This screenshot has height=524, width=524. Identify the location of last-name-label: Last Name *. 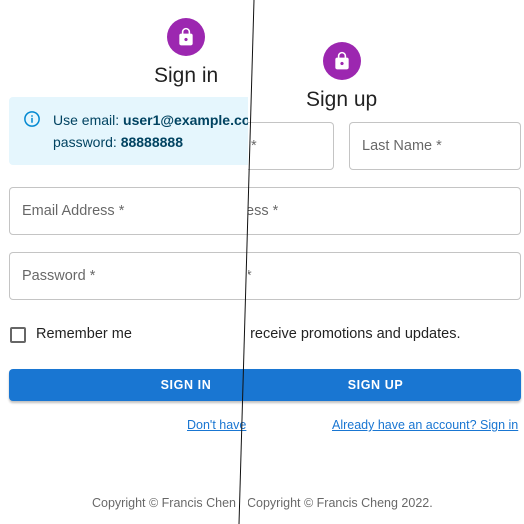
(402, 146).